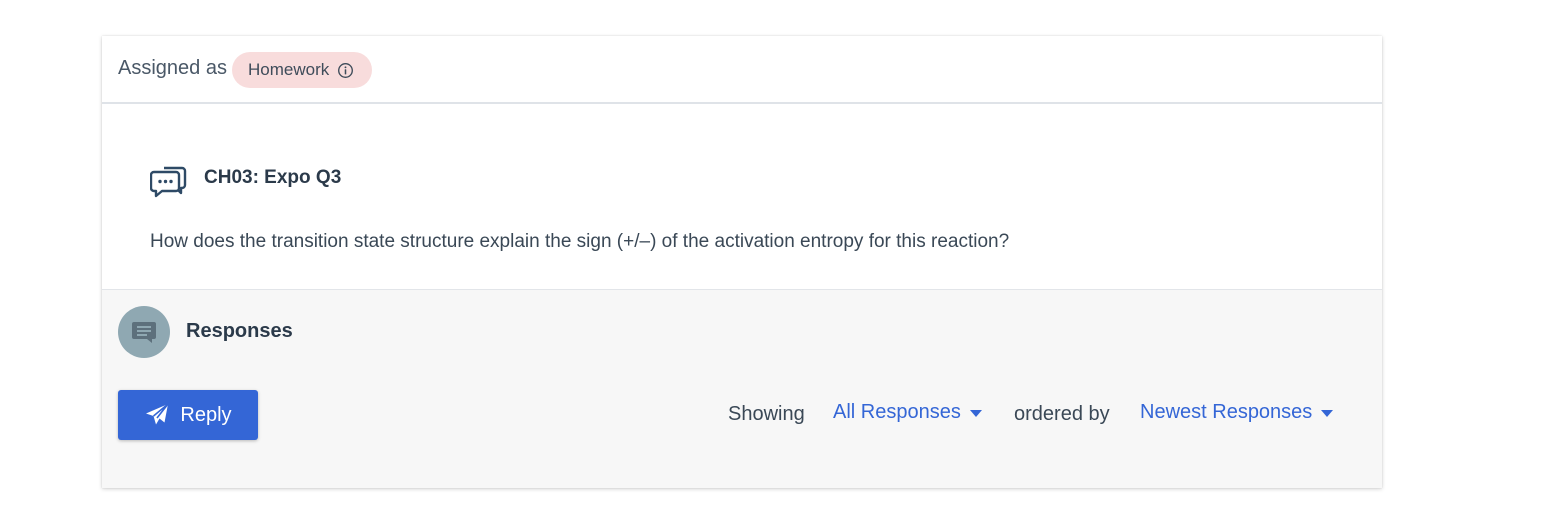 The width and height of the screenshot is (1560, 510). I want to click on responses-heading: Responses, so click(239, 331).